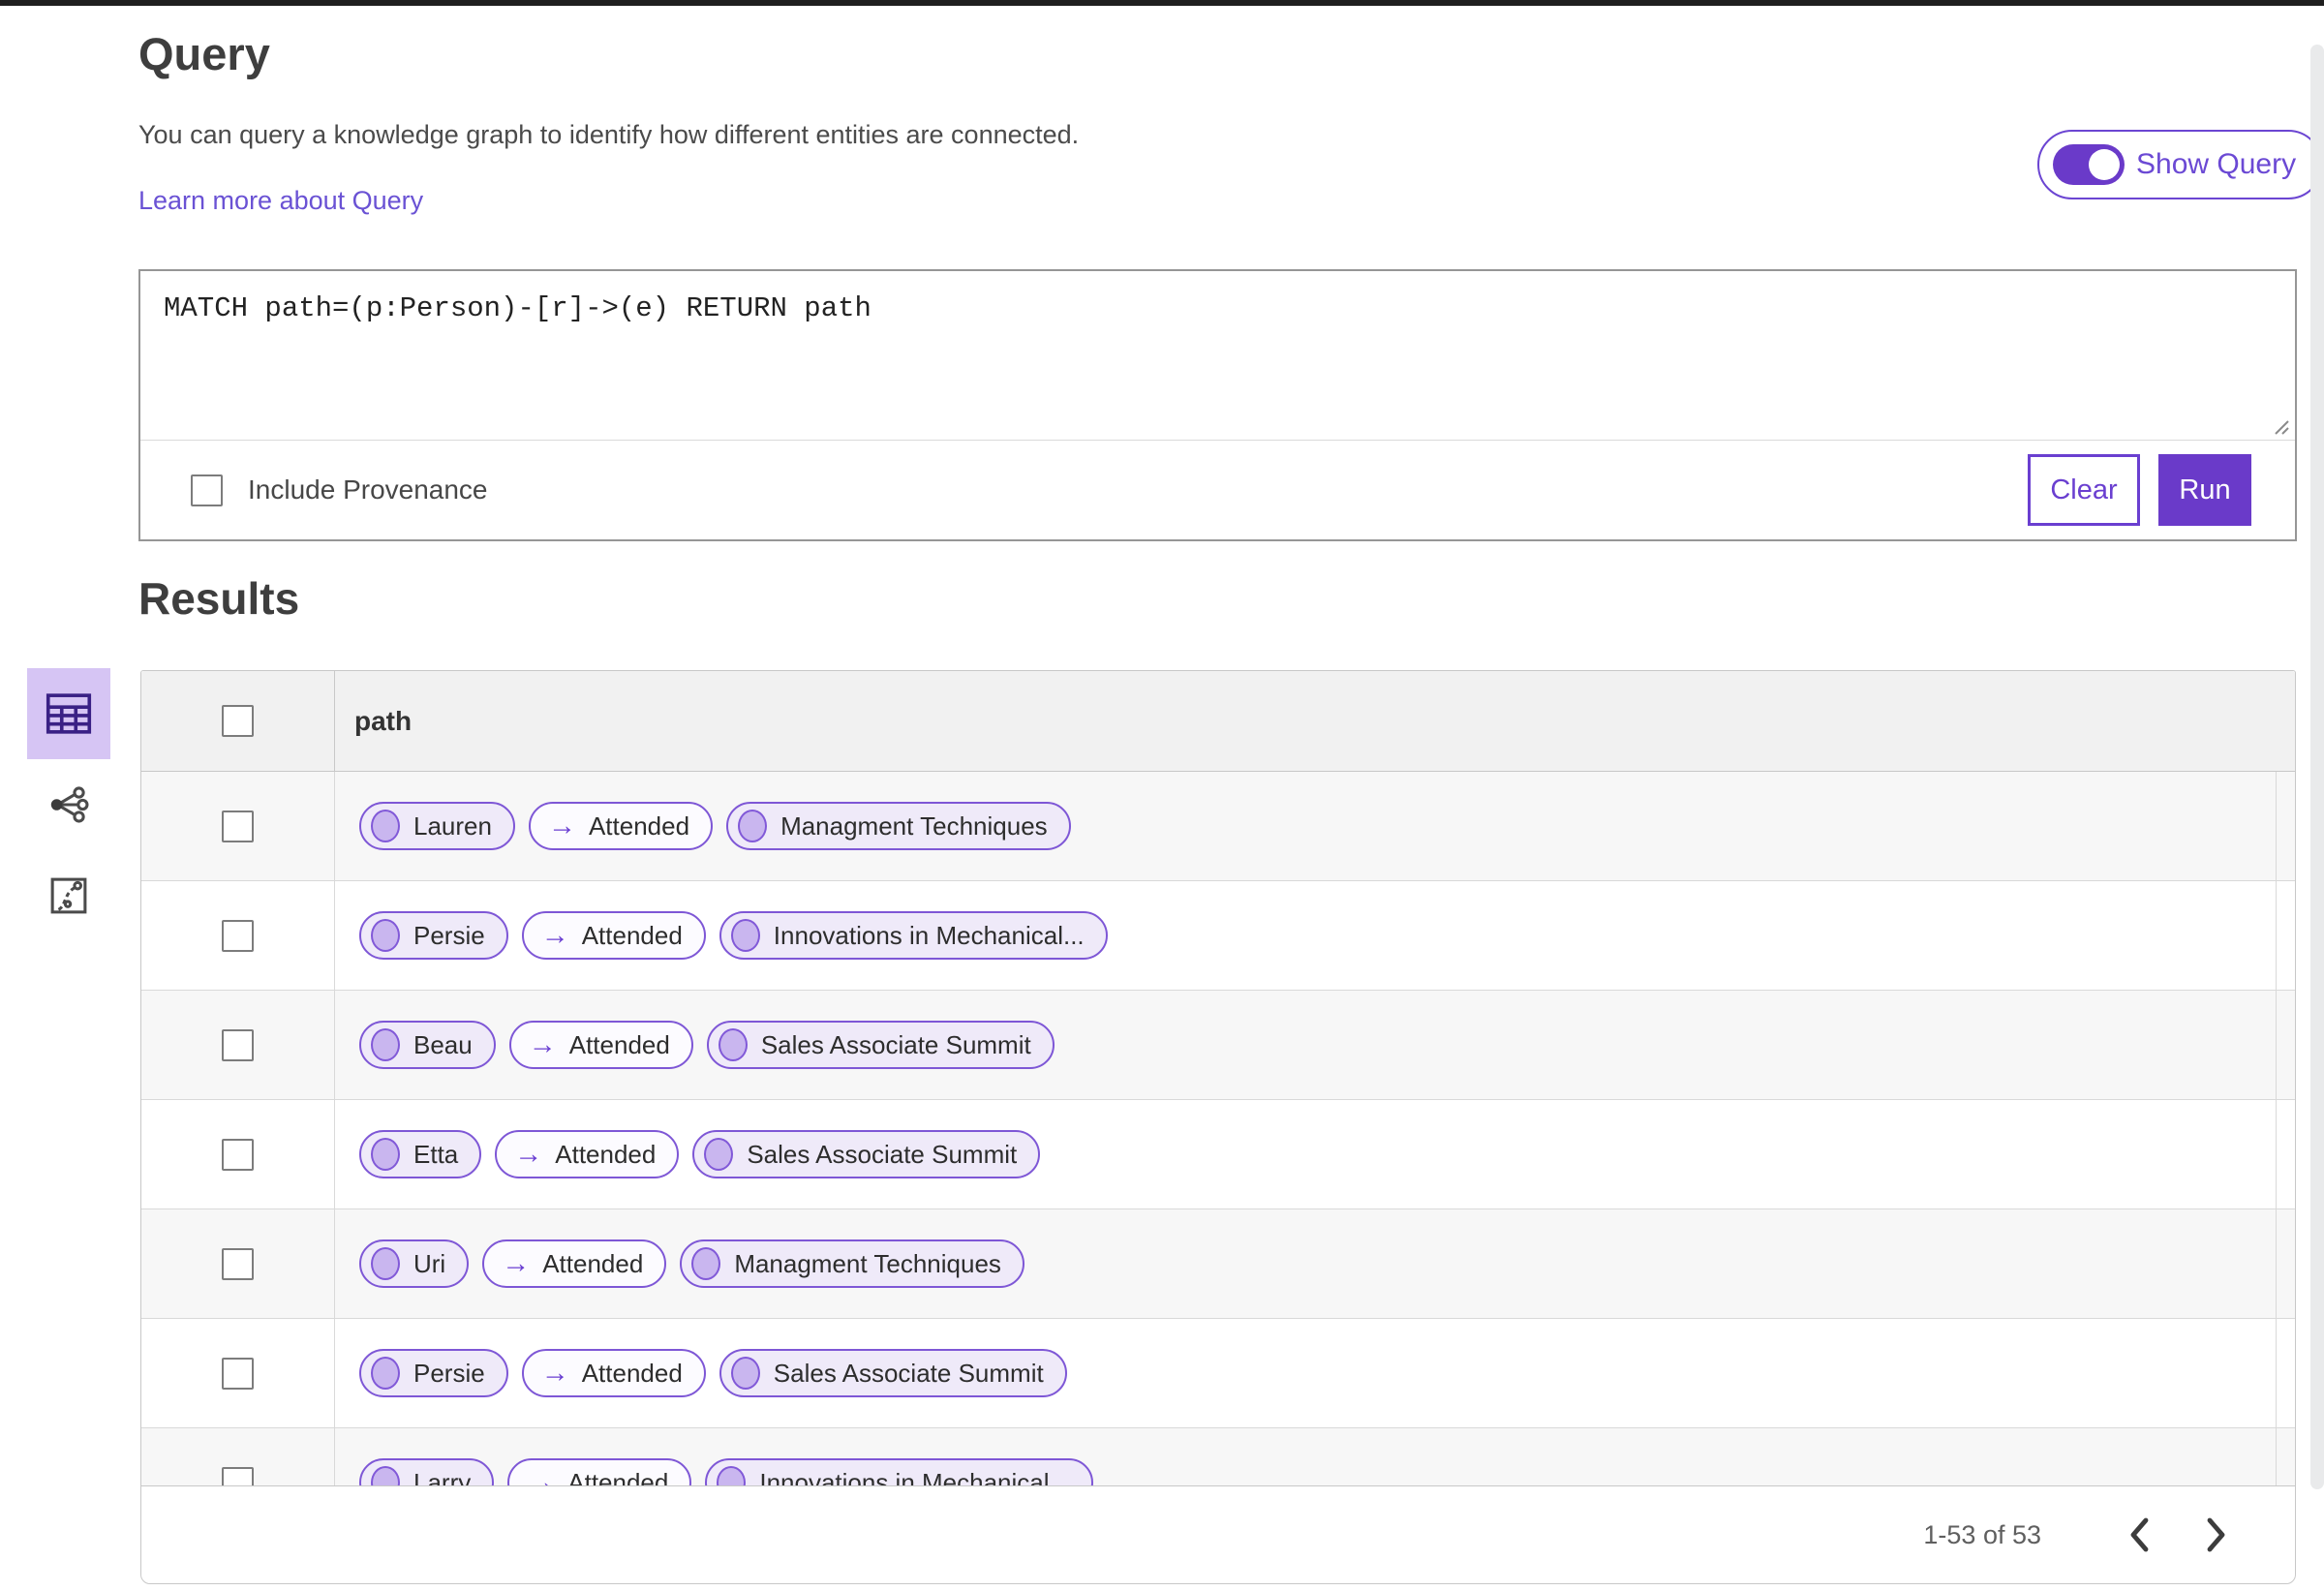 The image size is (2324, 1591). I want to click on toggle-on-icon, so click(2089, 164).